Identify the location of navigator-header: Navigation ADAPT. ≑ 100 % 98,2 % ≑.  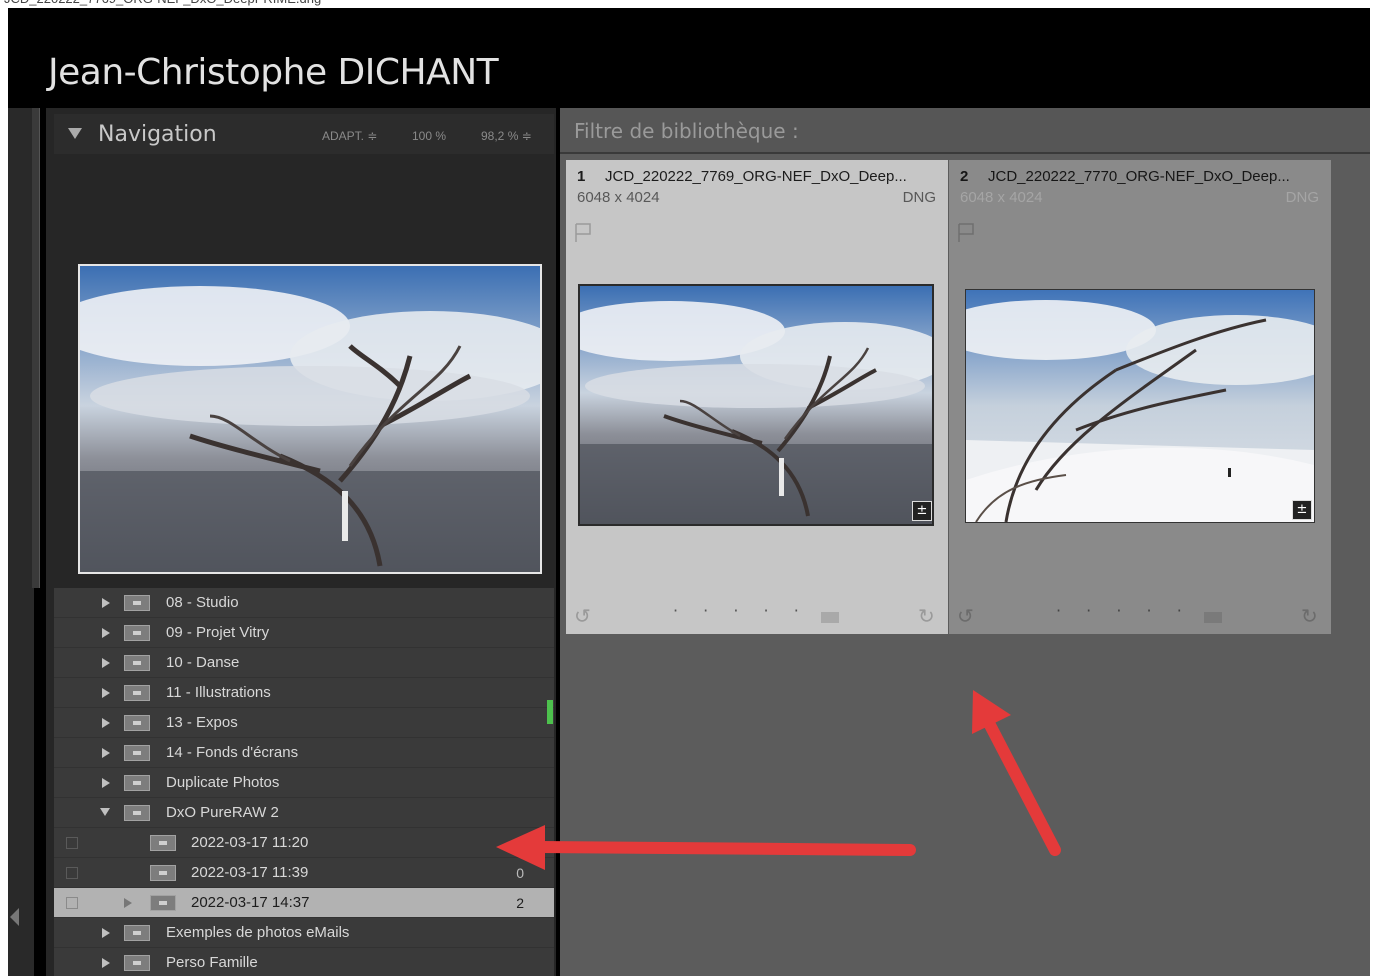
(304, 134).